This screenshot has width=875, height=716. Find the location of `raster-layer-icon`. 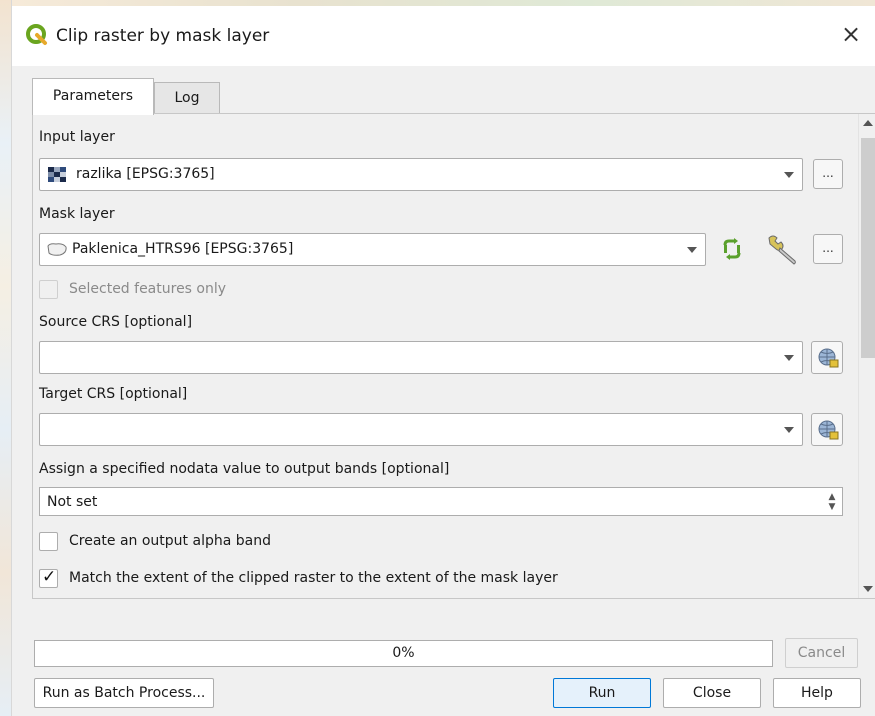

raster-layer-icon is located at coordinates (57, 174).